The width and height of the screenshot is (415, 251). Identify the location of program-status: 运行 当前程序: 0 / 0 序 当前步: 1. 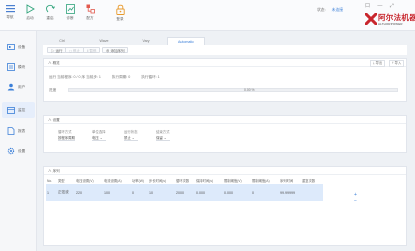
(75, 77).